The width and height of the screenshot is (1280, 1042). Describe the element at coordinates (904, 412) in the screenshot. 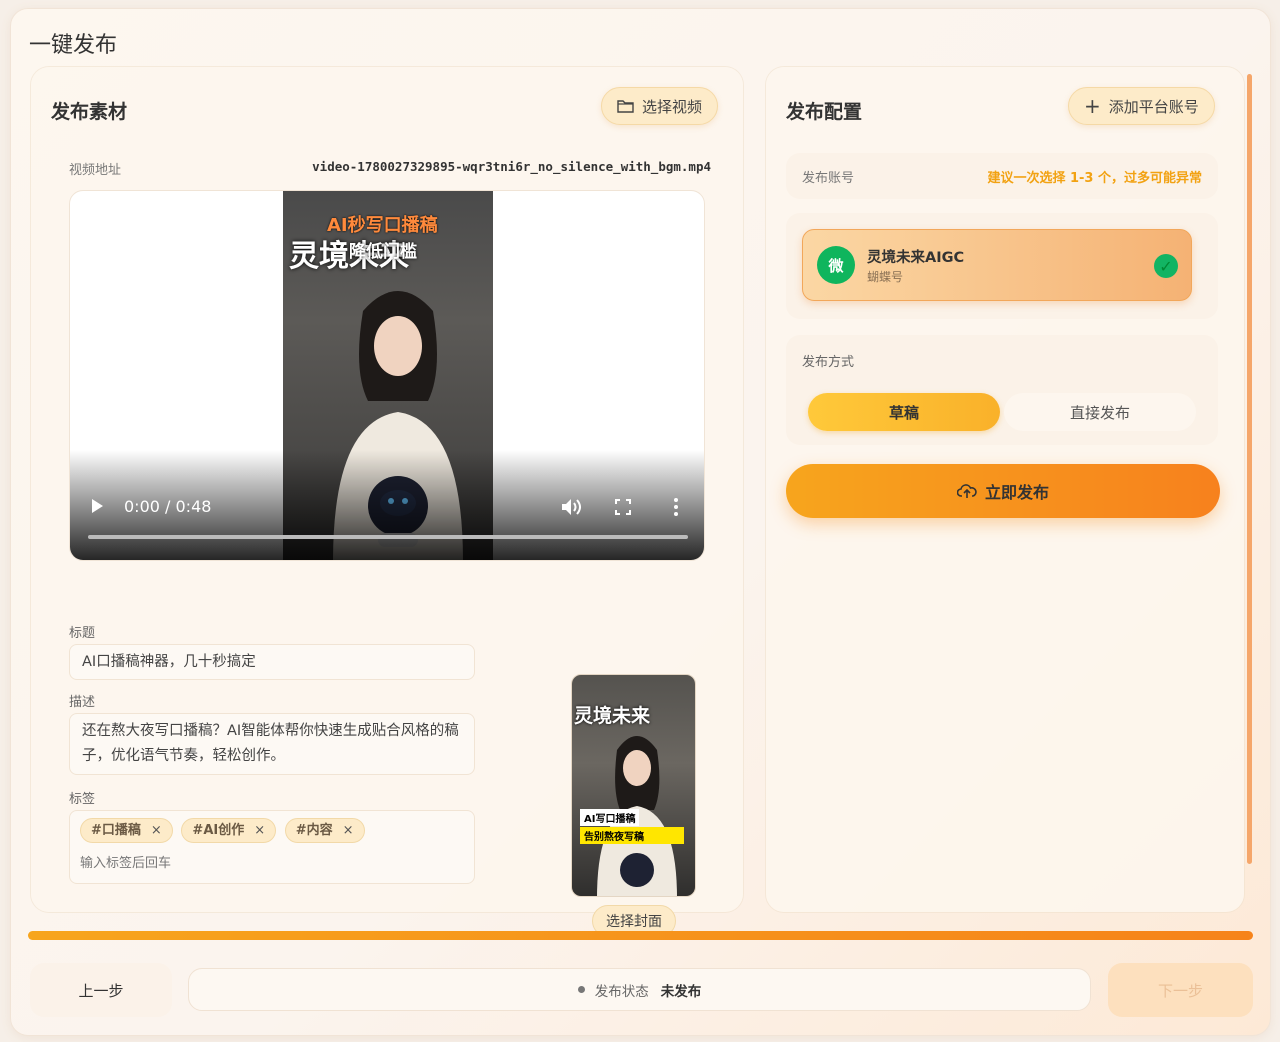

I see `mode-draft-button: 草稿` at that location.